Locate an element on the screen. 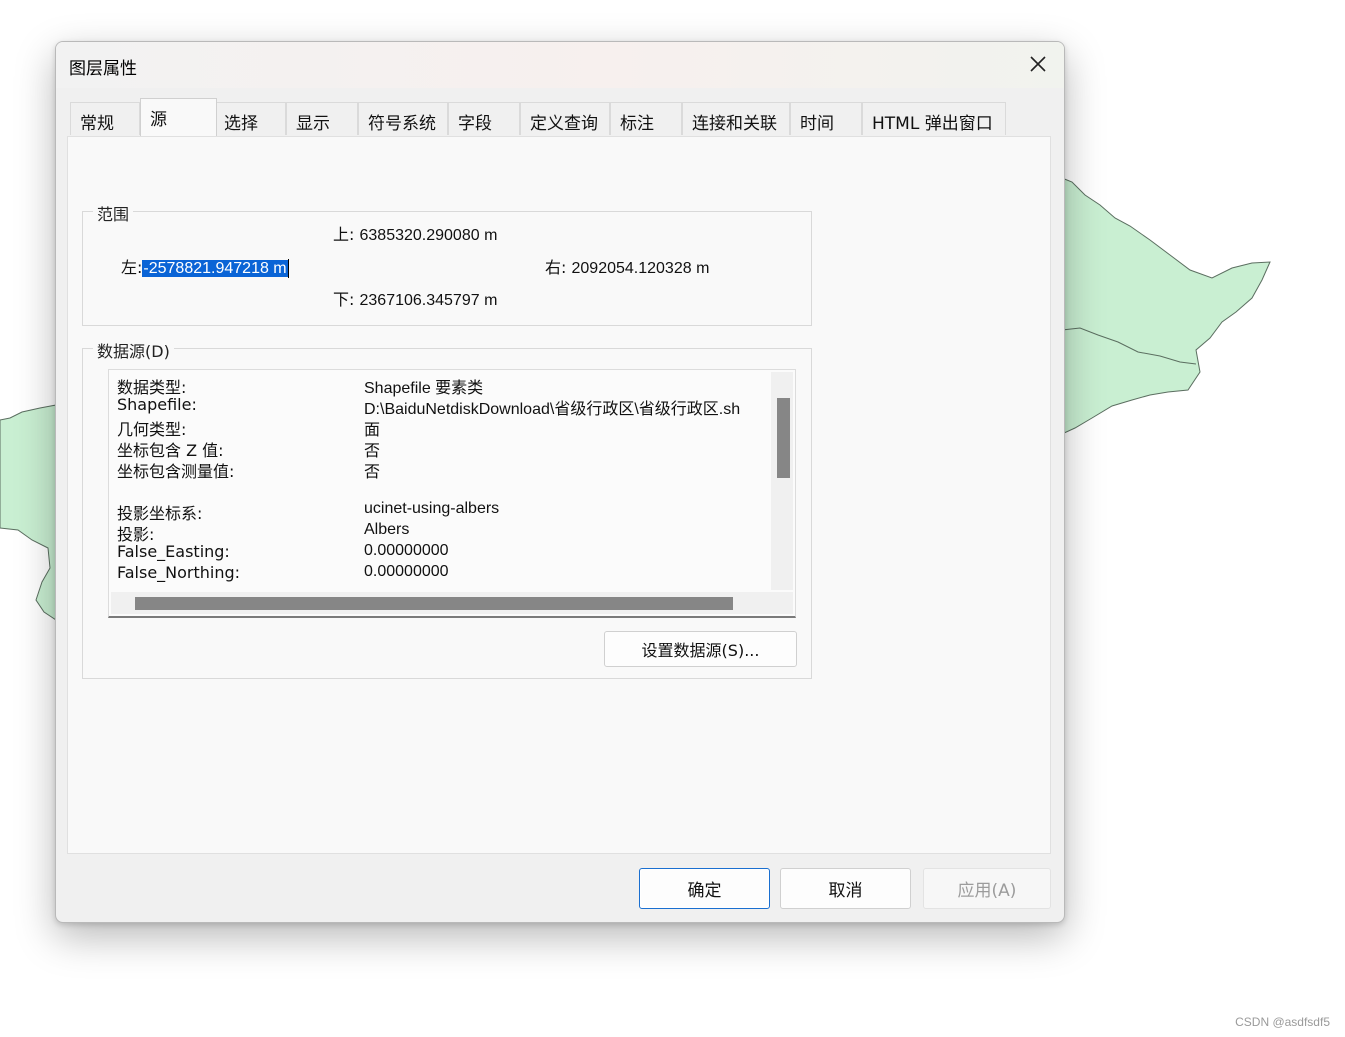 Image resolution: width=1345 pixels, height=1037 pixels. extent-bottom-value: 2367106.345797 m is located at coordinates (428, 300).